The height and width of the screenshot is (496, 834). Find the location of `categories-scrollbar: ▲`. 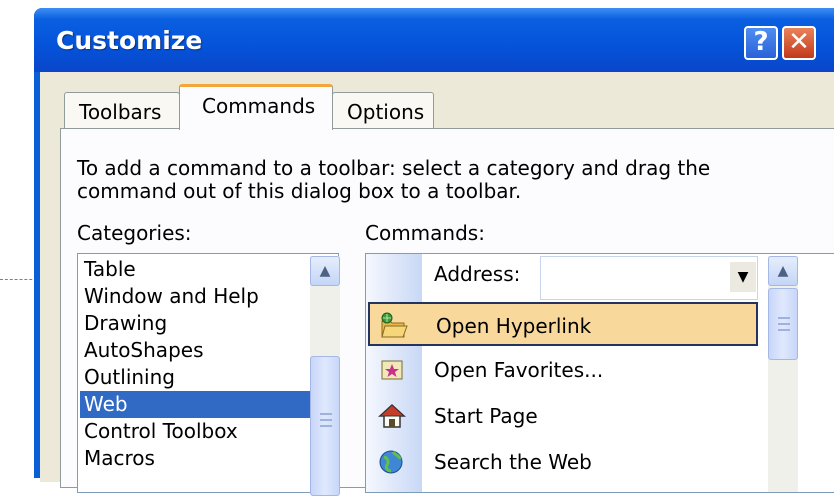

categories-scrollbar: ▲ is located at coordinates (325, 376).